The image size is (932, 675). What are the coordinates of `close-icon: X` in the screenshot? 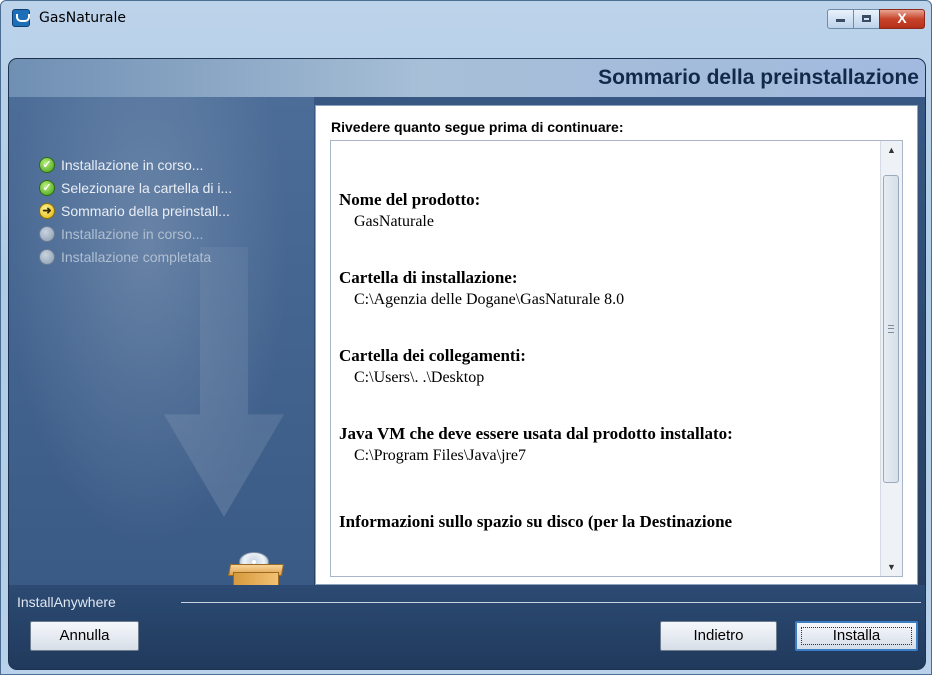 It's located at (902, 18).